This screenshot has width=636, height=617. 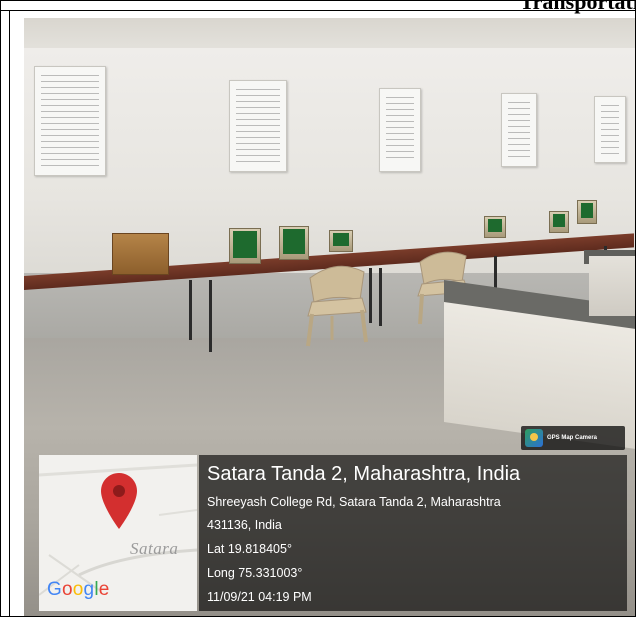 I want to click on gps-map-camera-icon, so click(x=534, y=438).